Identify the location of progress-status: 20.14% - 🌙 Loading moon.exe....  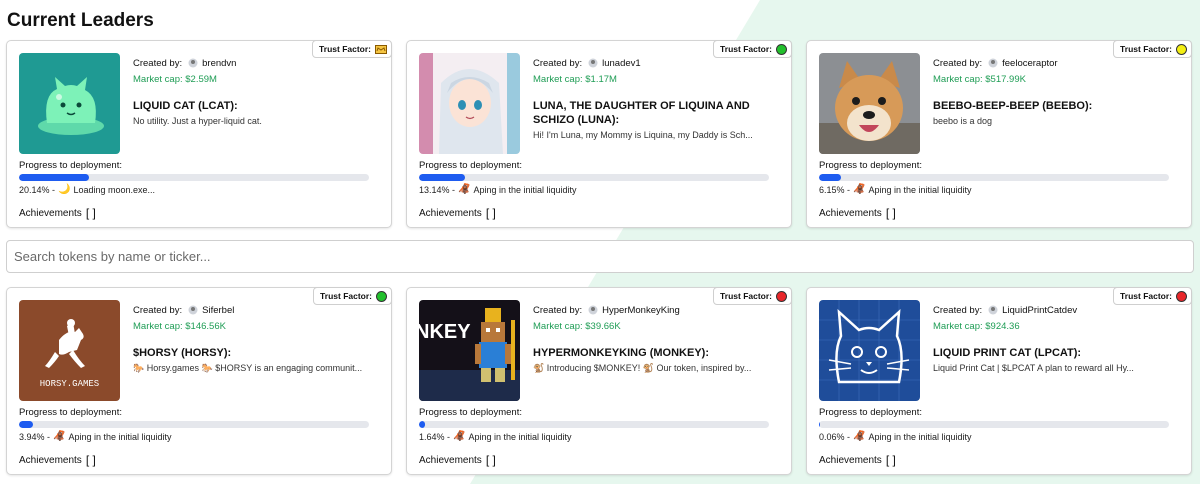
(87, 190).